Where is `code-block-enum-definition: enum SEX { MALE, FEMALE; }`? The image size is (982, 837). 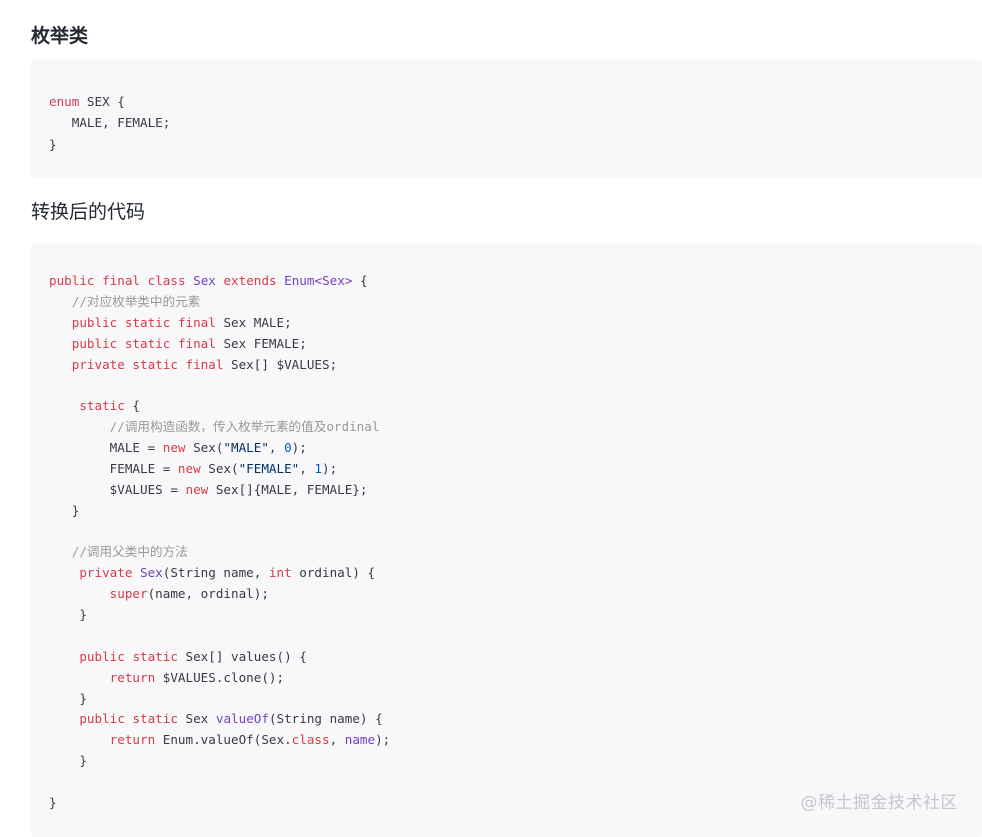 code-block-enum-definition: enum SEX { MALE, FEMALE; } is located at coordinates (506, 119).